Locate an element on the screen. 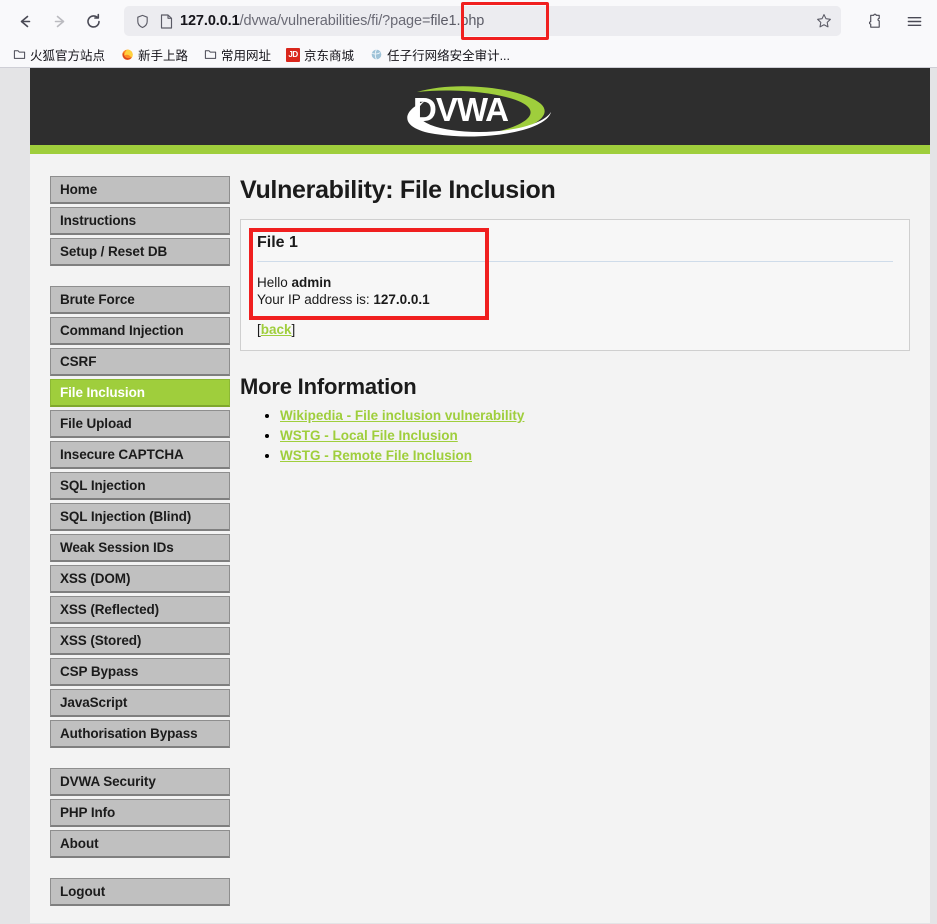  bookmark-item: 常用网址 is located at coordinates (237, 54).